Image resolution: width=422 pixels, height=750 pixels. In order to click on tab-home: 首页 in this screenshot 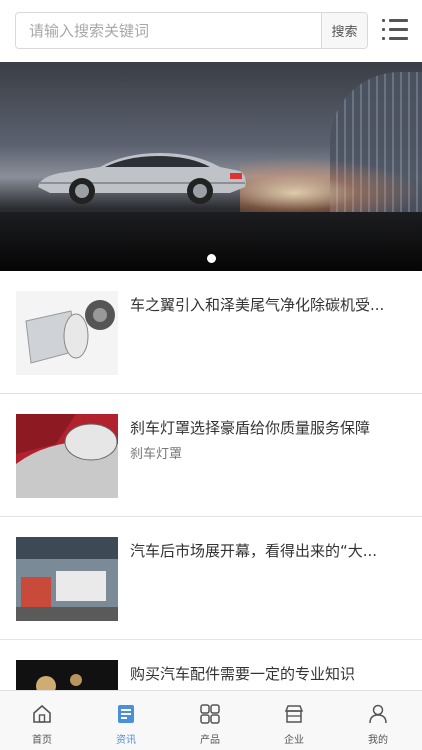, I will do `click(42, 720)`.